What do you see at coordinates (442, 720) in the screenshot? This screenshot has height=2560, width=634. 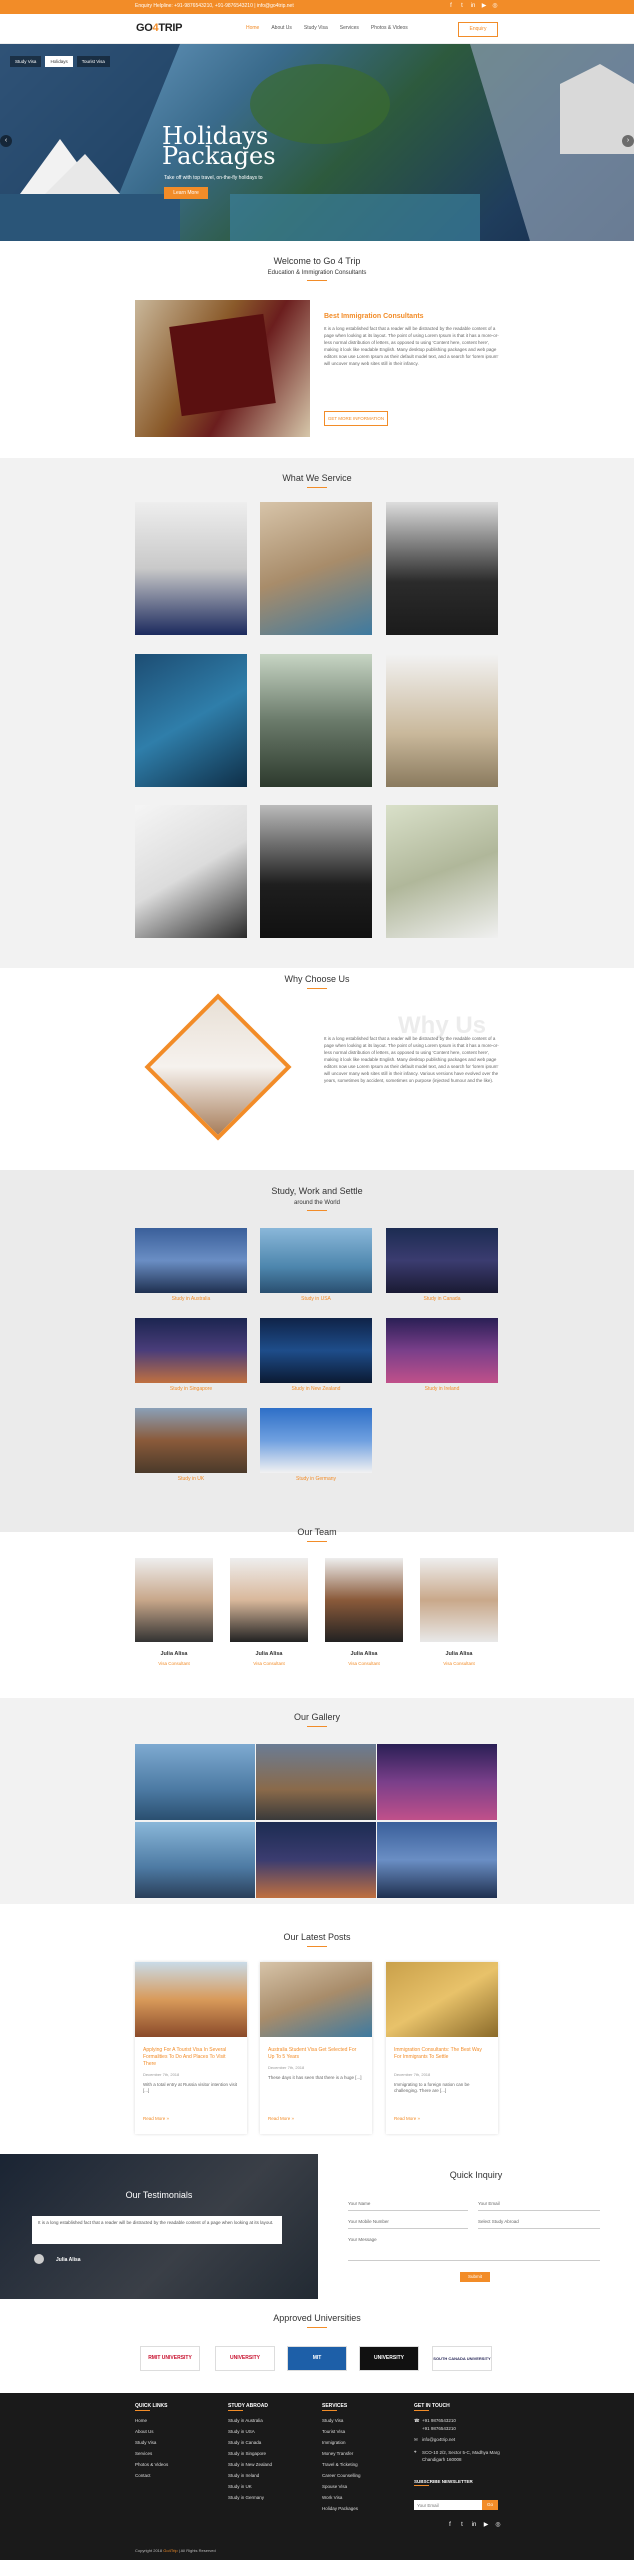 I see `service-counselling-image` at bounding box center [442, 720].